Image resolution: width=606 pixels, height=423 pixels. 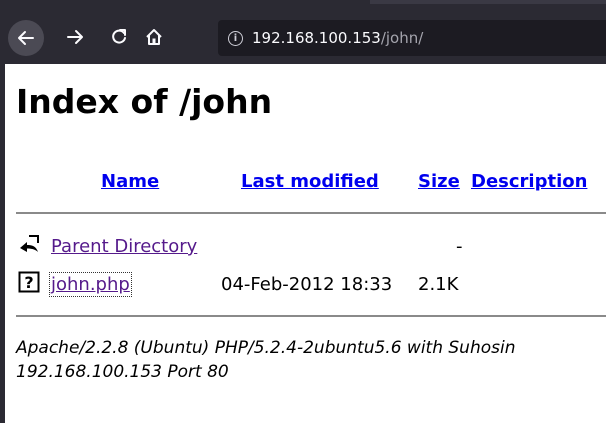 I want to click on reload-button, so click(x=119, y=37).